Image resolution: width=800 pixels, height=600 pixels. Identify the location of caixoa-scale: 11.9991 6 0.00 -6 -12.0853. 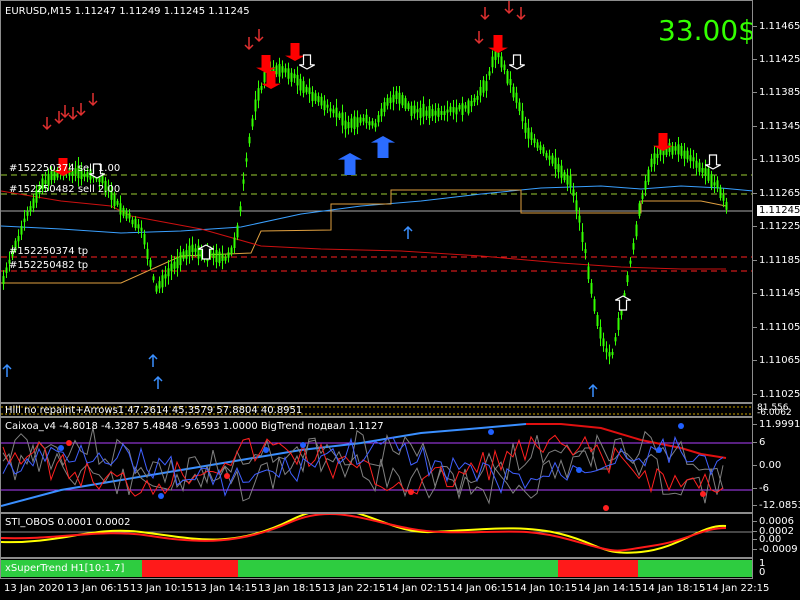
(776, 465).